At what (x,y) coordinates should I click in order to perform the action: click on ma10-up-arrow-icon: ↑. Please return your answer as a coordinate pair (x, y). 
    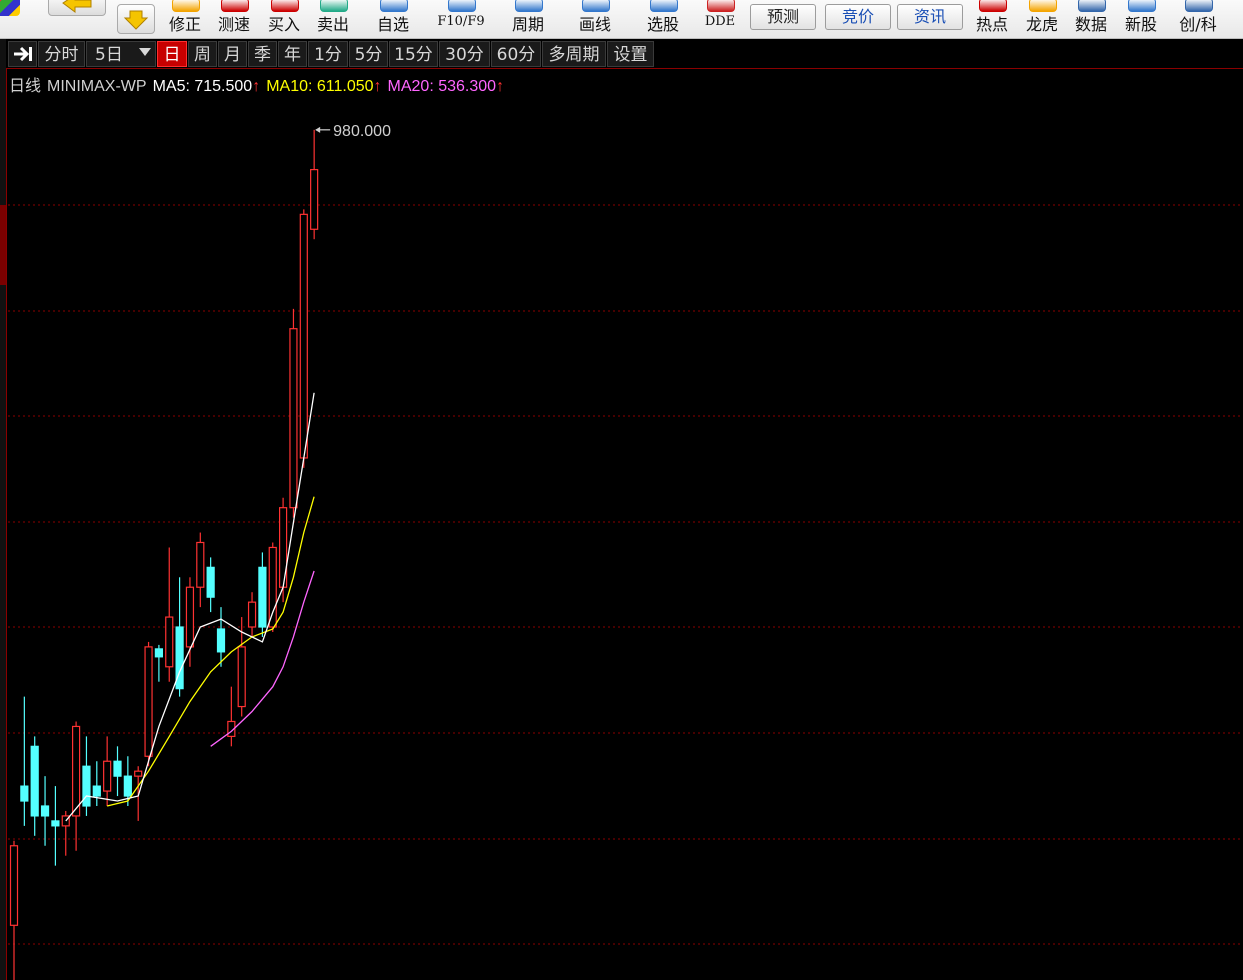
    Looking at the image, I should click on (377, 86).